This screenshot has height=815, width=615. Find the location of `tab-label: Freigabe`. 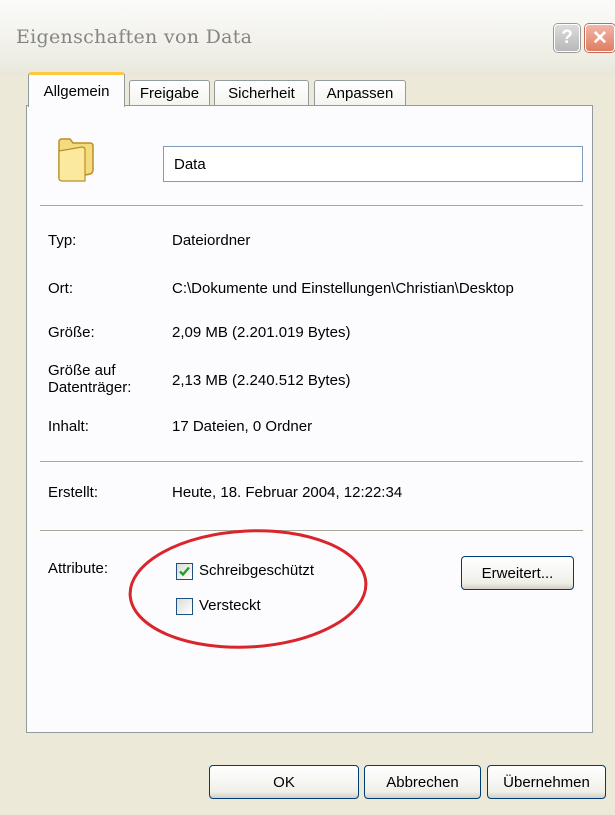

tab-label: Freigabe is located at coordinates (169, 93).